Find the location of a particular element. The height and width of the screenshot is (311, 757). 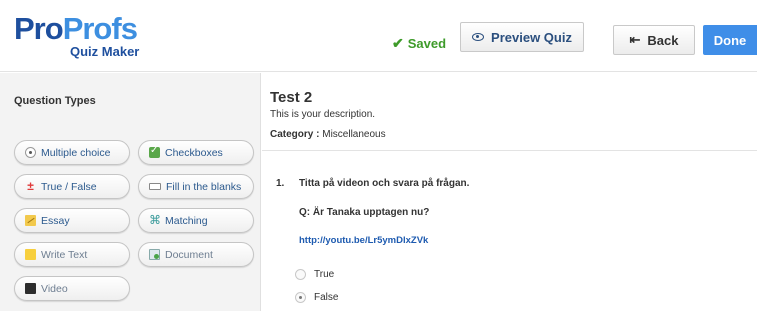

divider is located at coordinates (509, 150).